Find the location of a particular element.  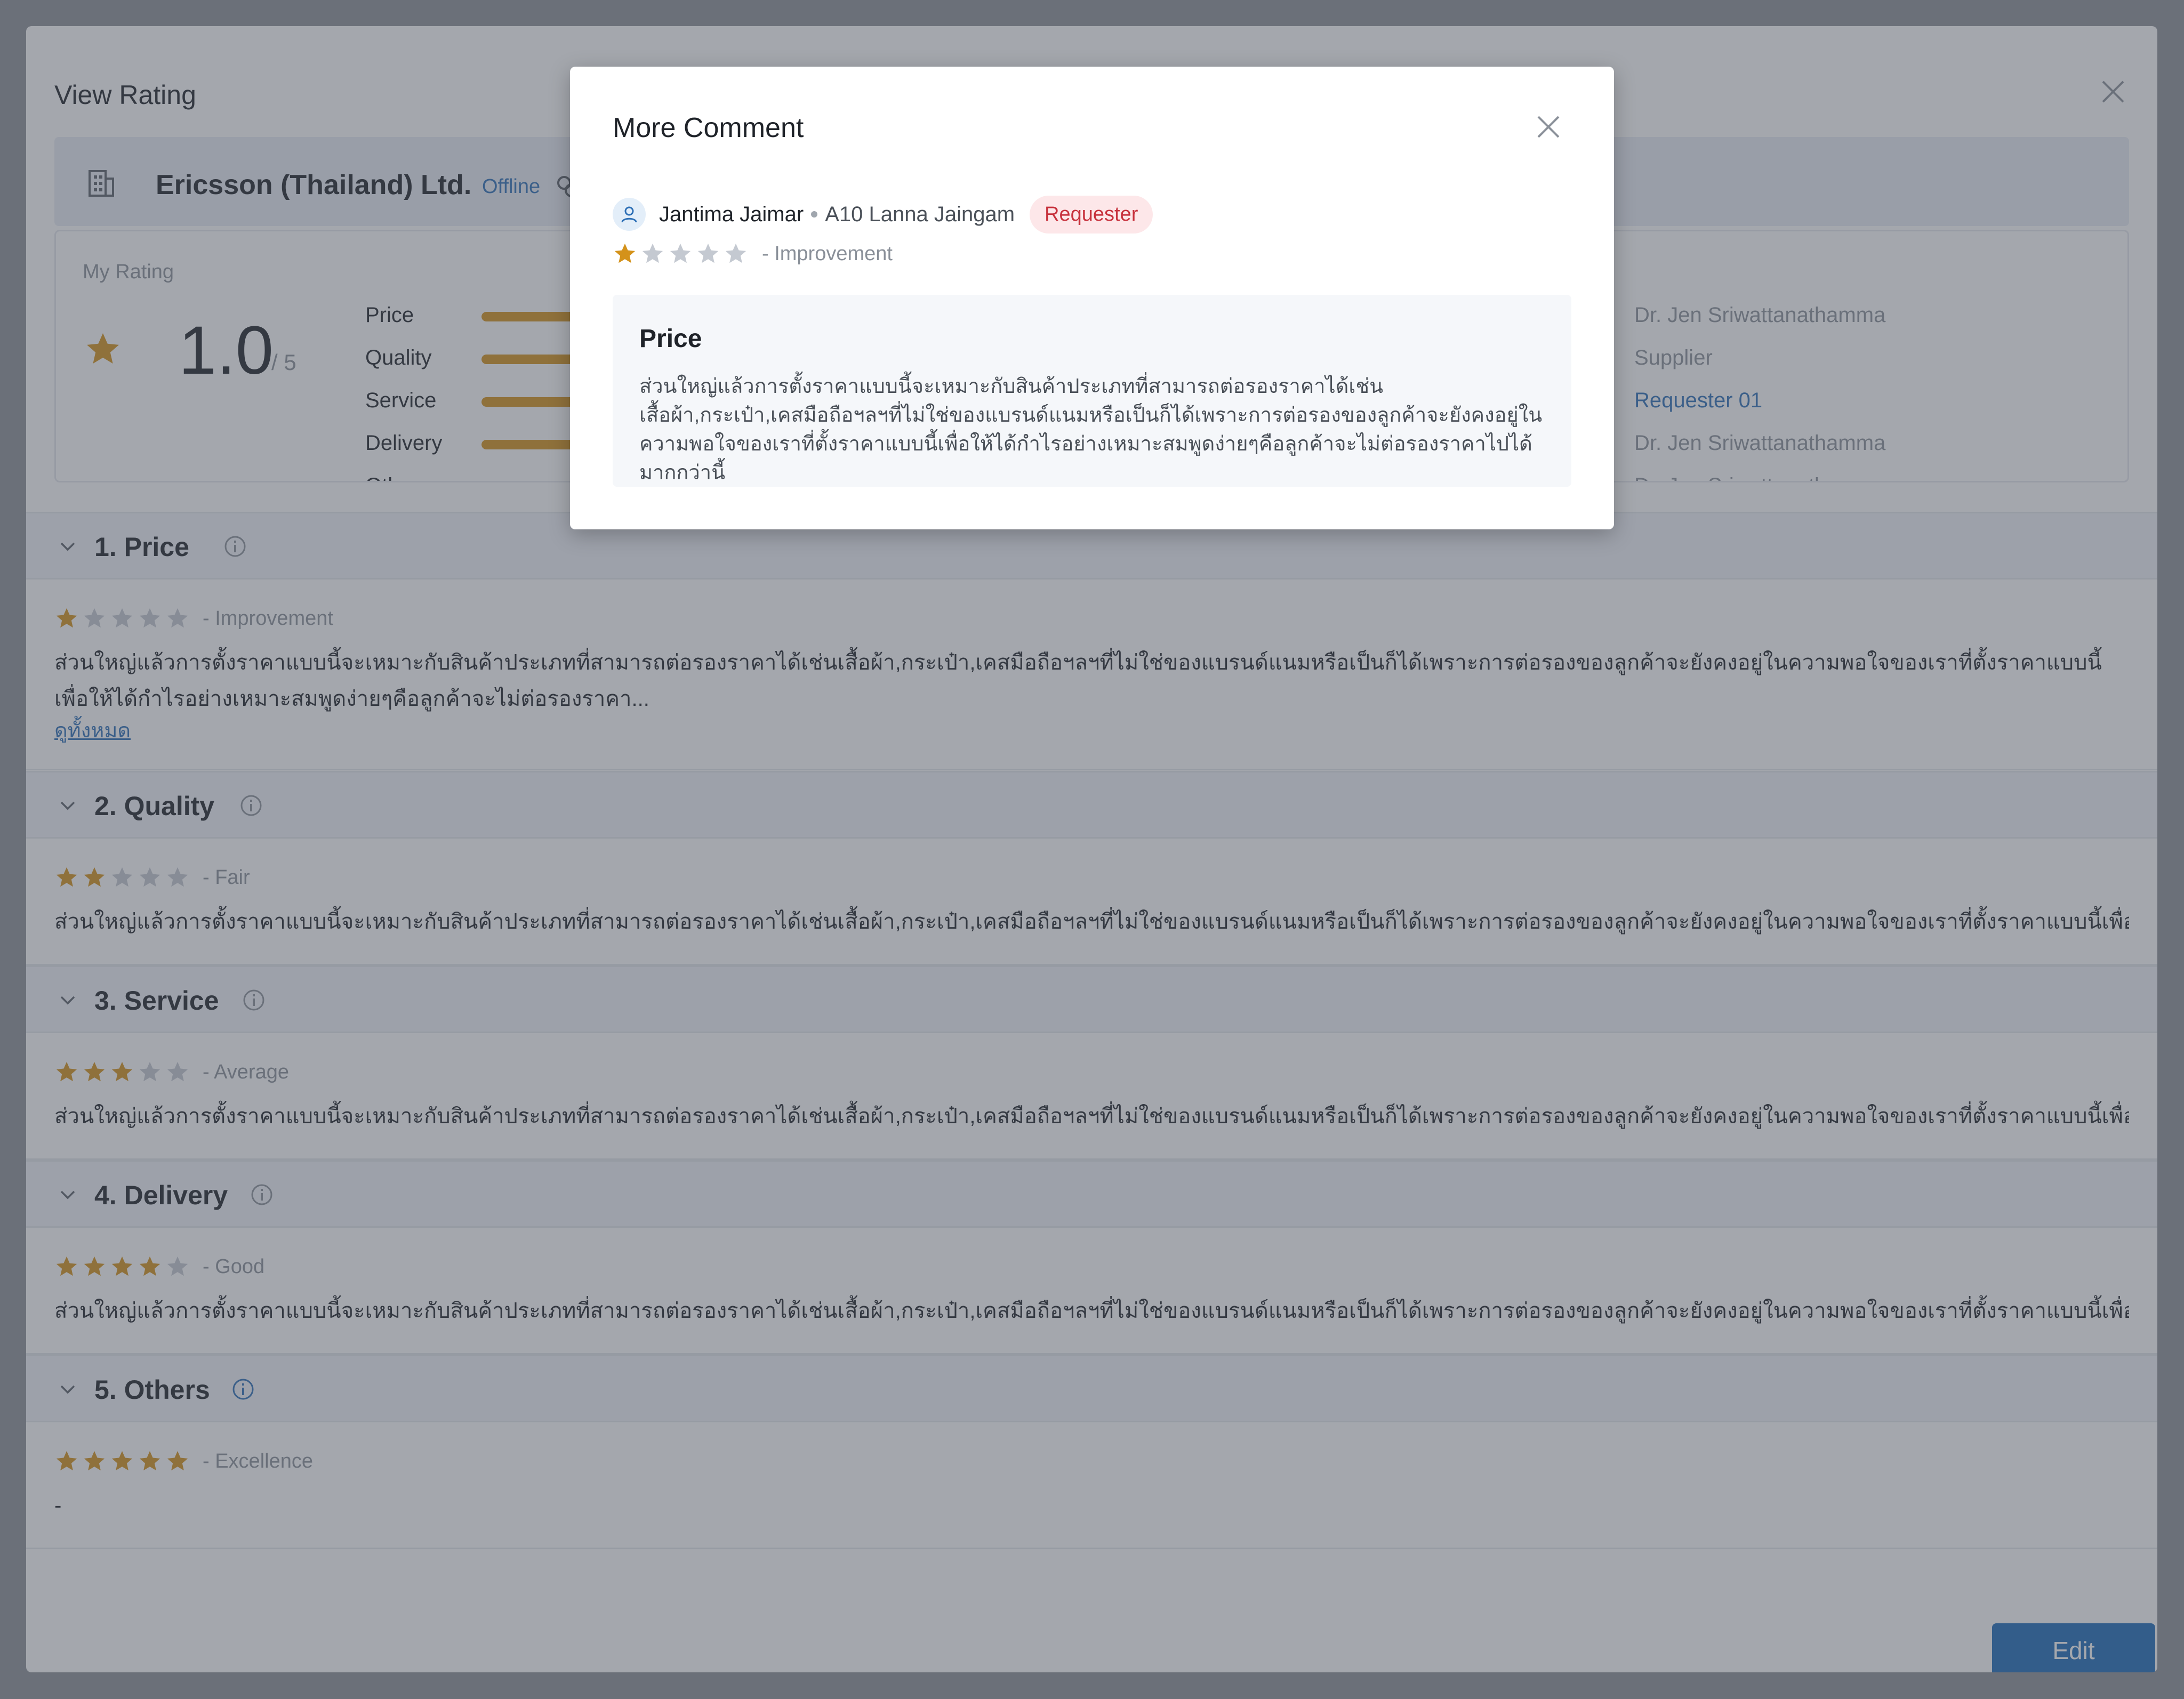

separator-dot is located at coordinates (814, 214).